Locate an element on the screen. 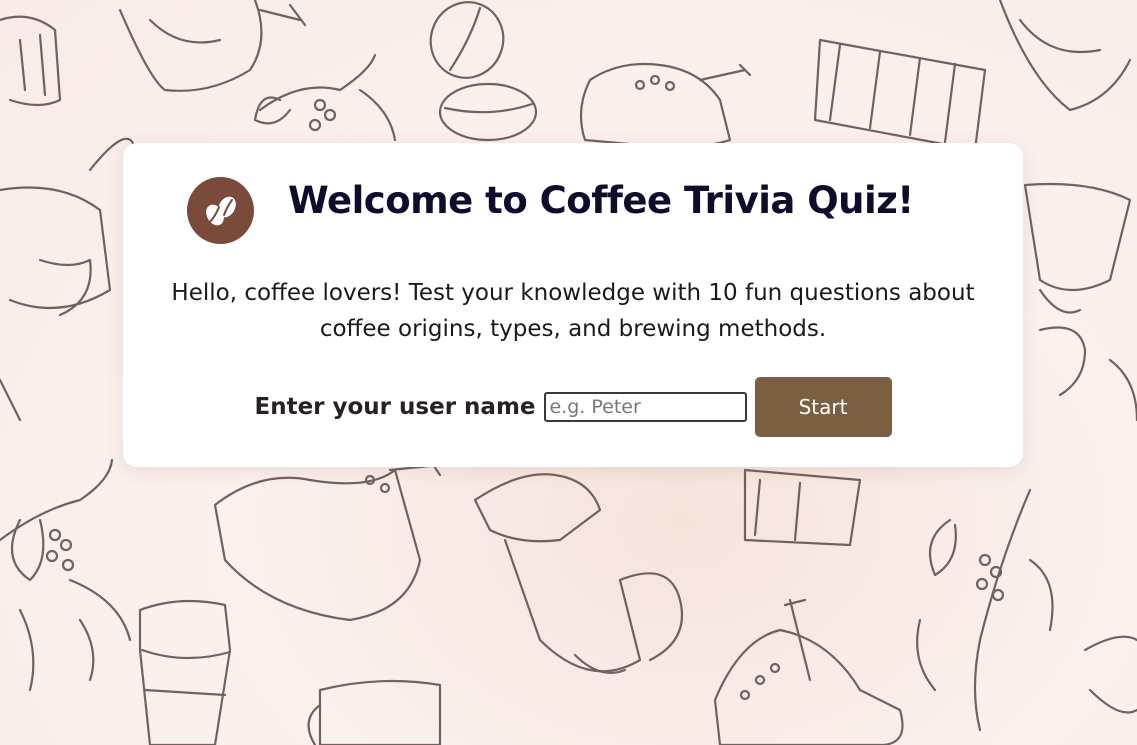 The image size is (1137, 745). jar-sketch is located at coordinates (31, 61).